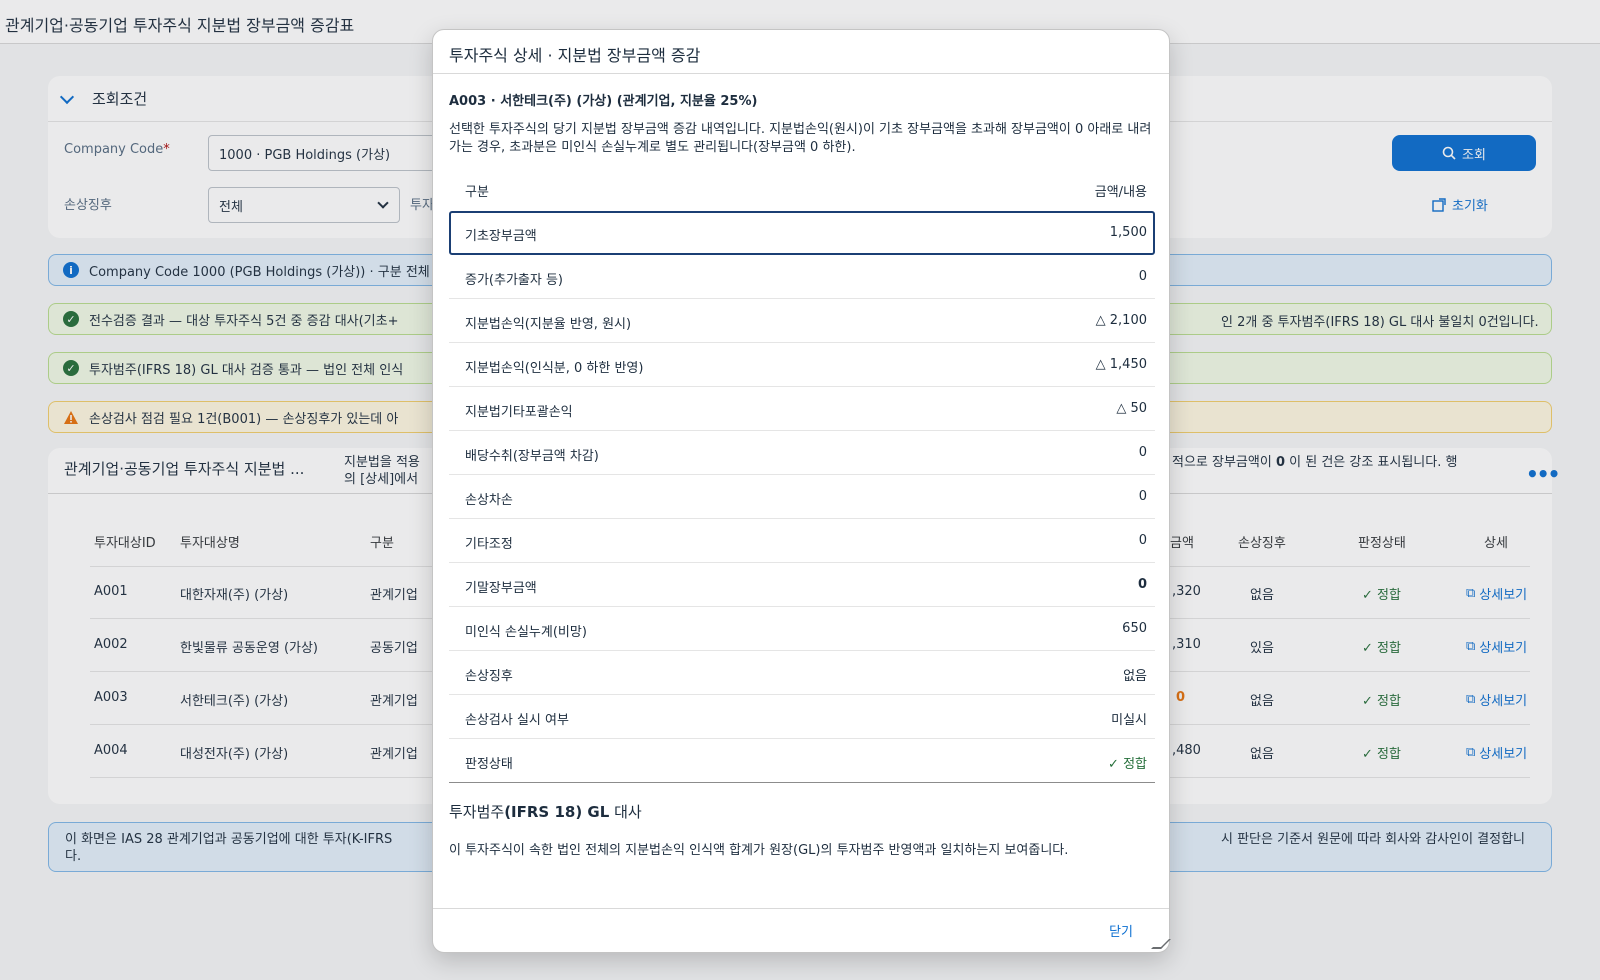 The height and width of the screenshot is (980, 1600). Describe the element at coordinates (545, 812) in the screenshot. I see `gl-section-title: 투자범주(IFRS 18) GL 대사` at that location.